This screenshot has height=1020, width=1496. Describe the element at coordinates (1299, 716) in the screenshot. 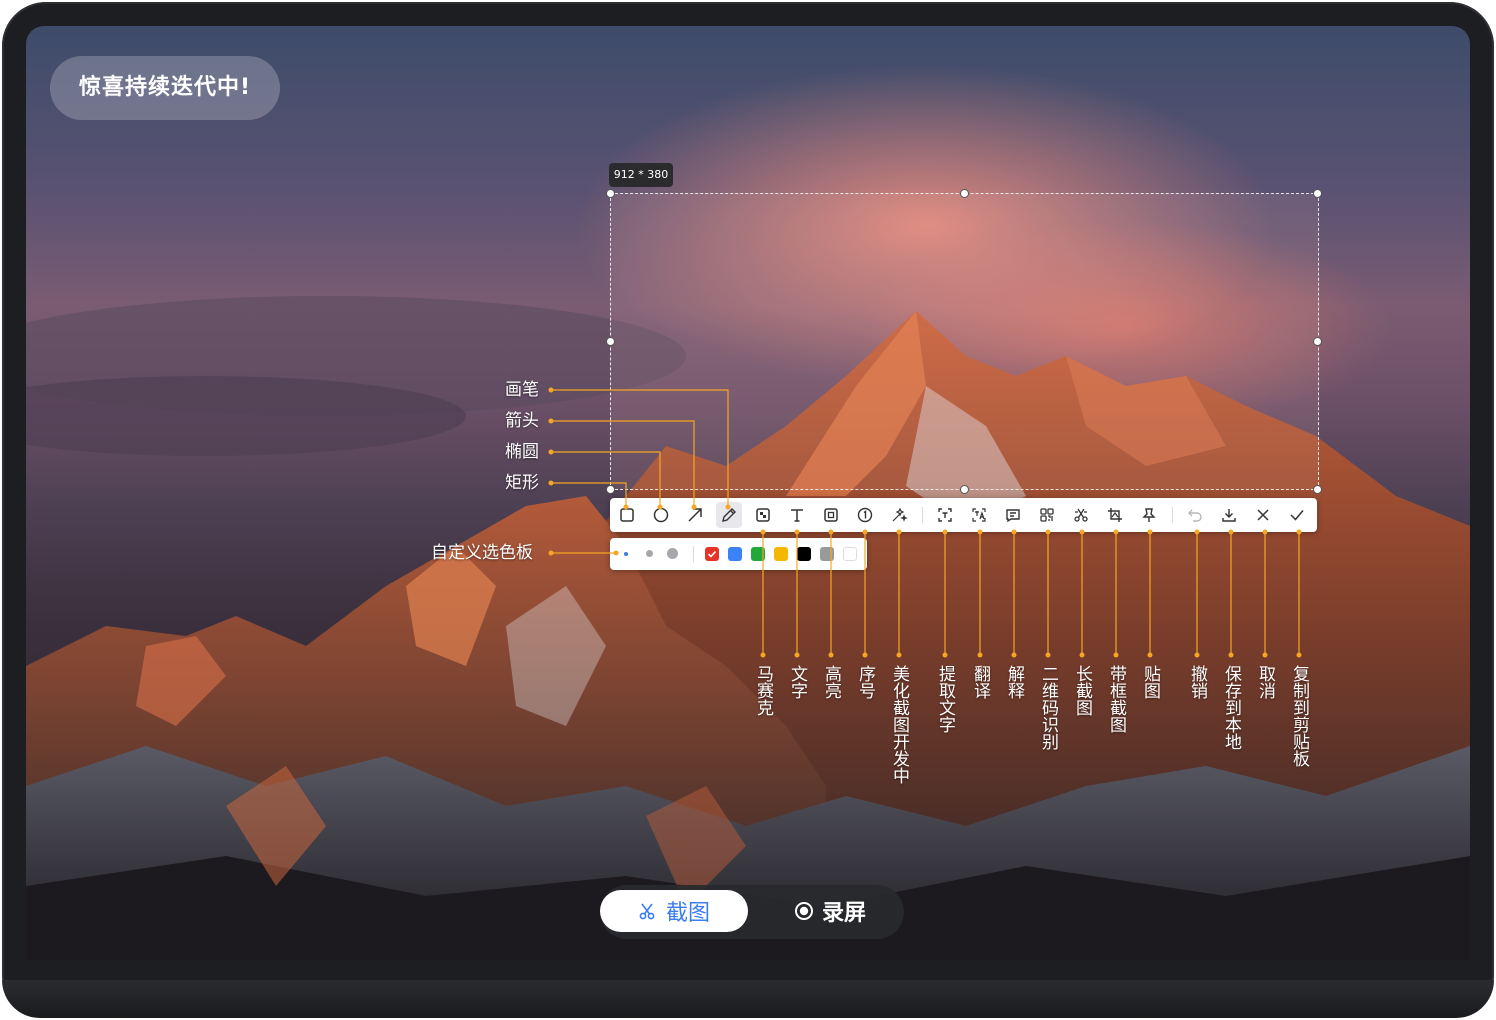

I see `annotation-copy: 复制到剪贴板` at that location.